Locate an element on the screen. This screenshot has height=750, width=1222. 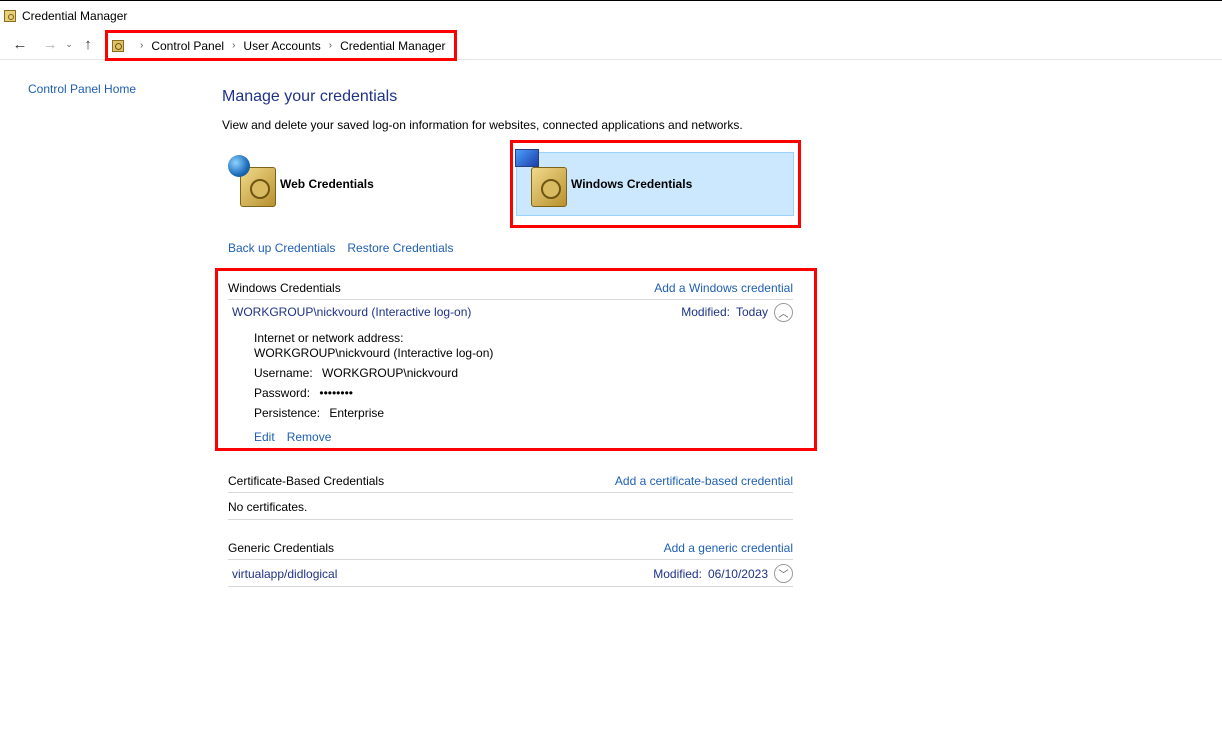
credential-modified: Modified: Today ︿ is located at coordinates (737, 312).